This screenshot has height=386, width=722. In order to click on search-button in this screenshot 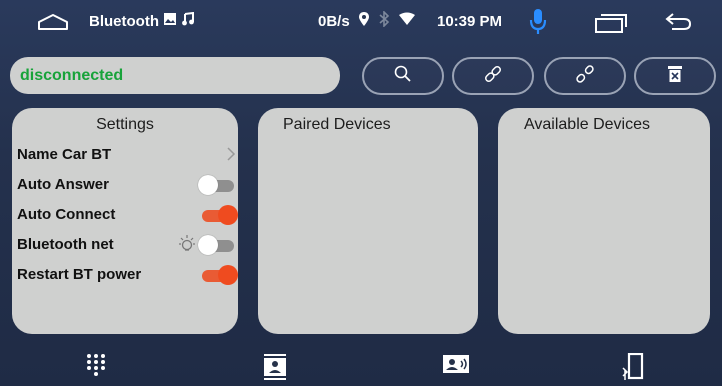, I will do `click(403, 76)`.